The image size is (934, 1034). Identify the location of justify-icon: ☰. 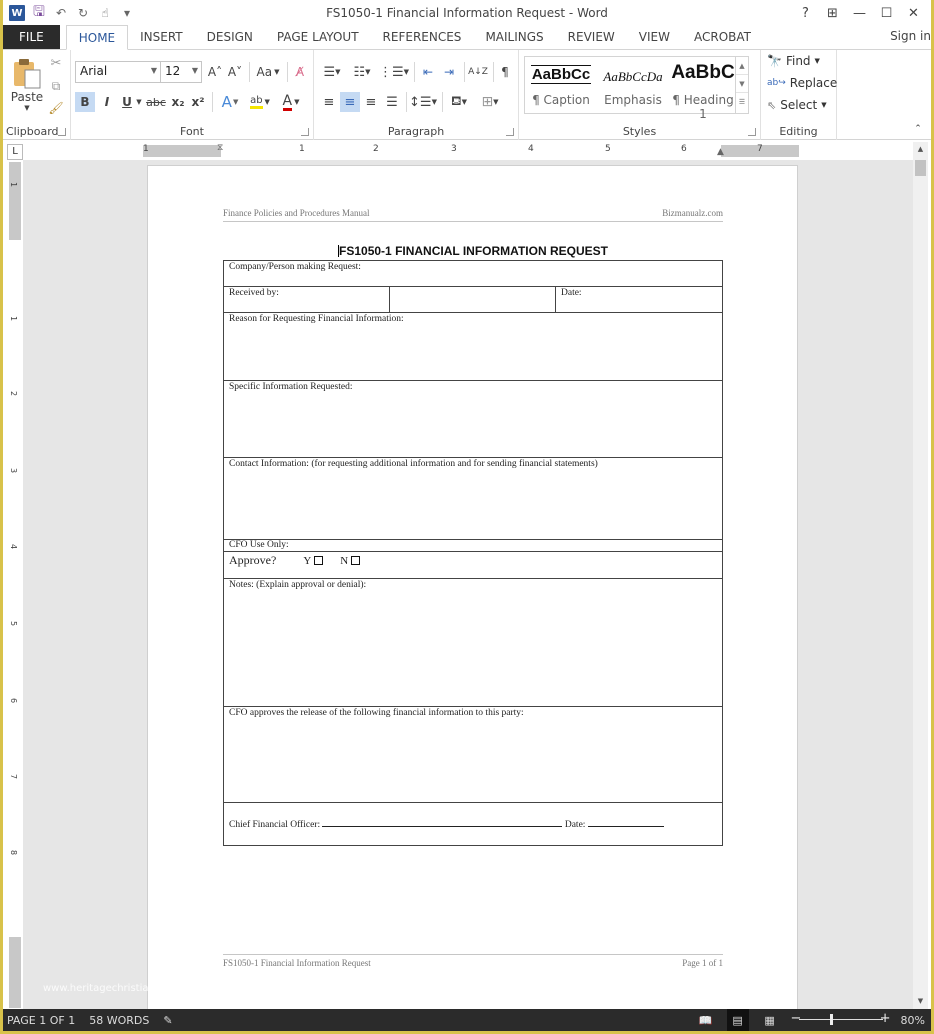
(392, 102).